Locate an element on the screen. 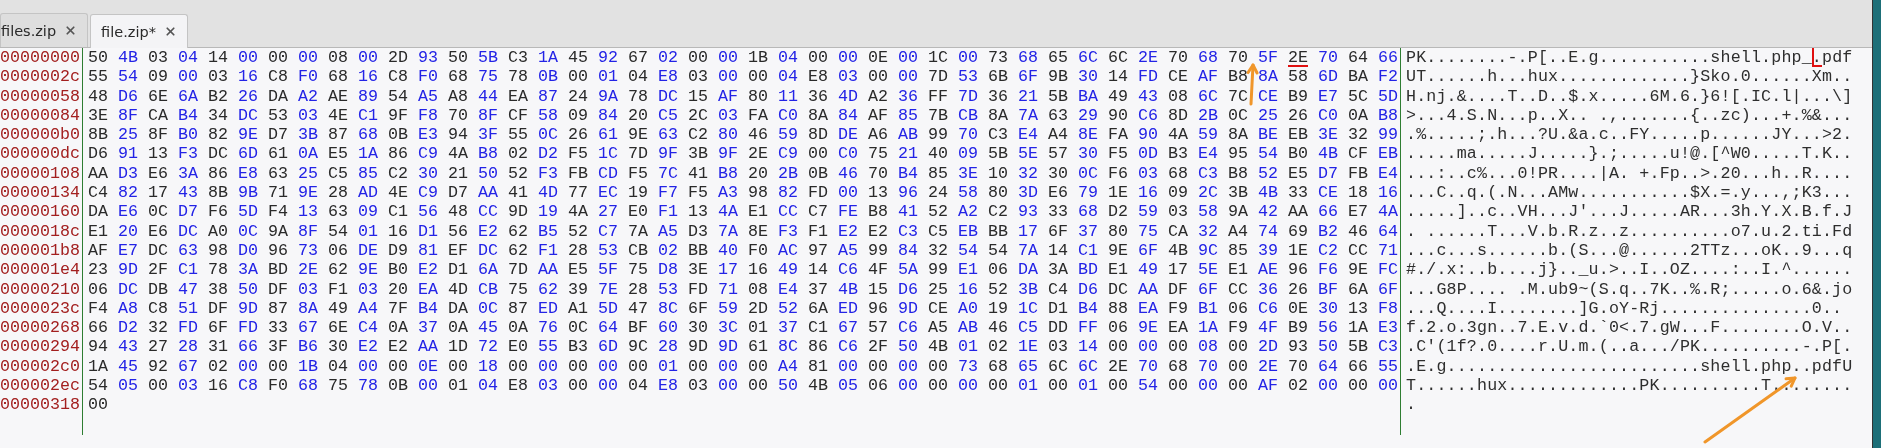 The height and width of the screenshot is (448, 1881). offset-label: 00000000 is located at coordinates (40, 58).